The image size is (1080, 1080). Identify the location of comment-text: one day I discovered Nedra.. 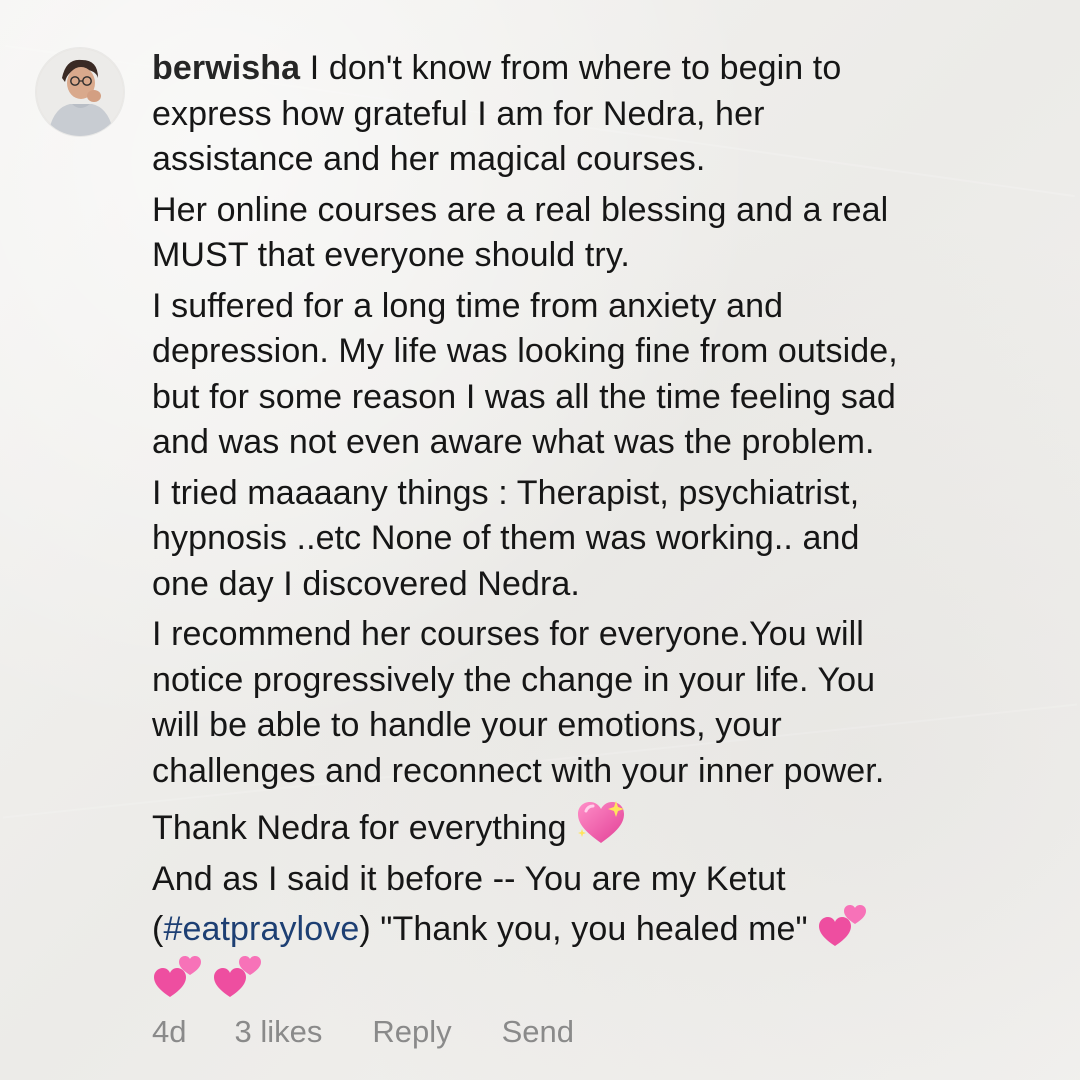
(366, 583).